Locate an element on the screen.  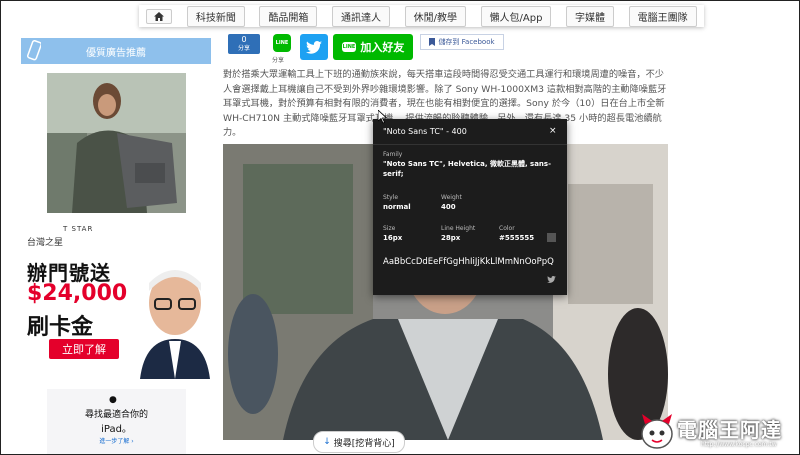
nav-item-unboxing: 酷品開箱 is located at coordinates (288, 16).